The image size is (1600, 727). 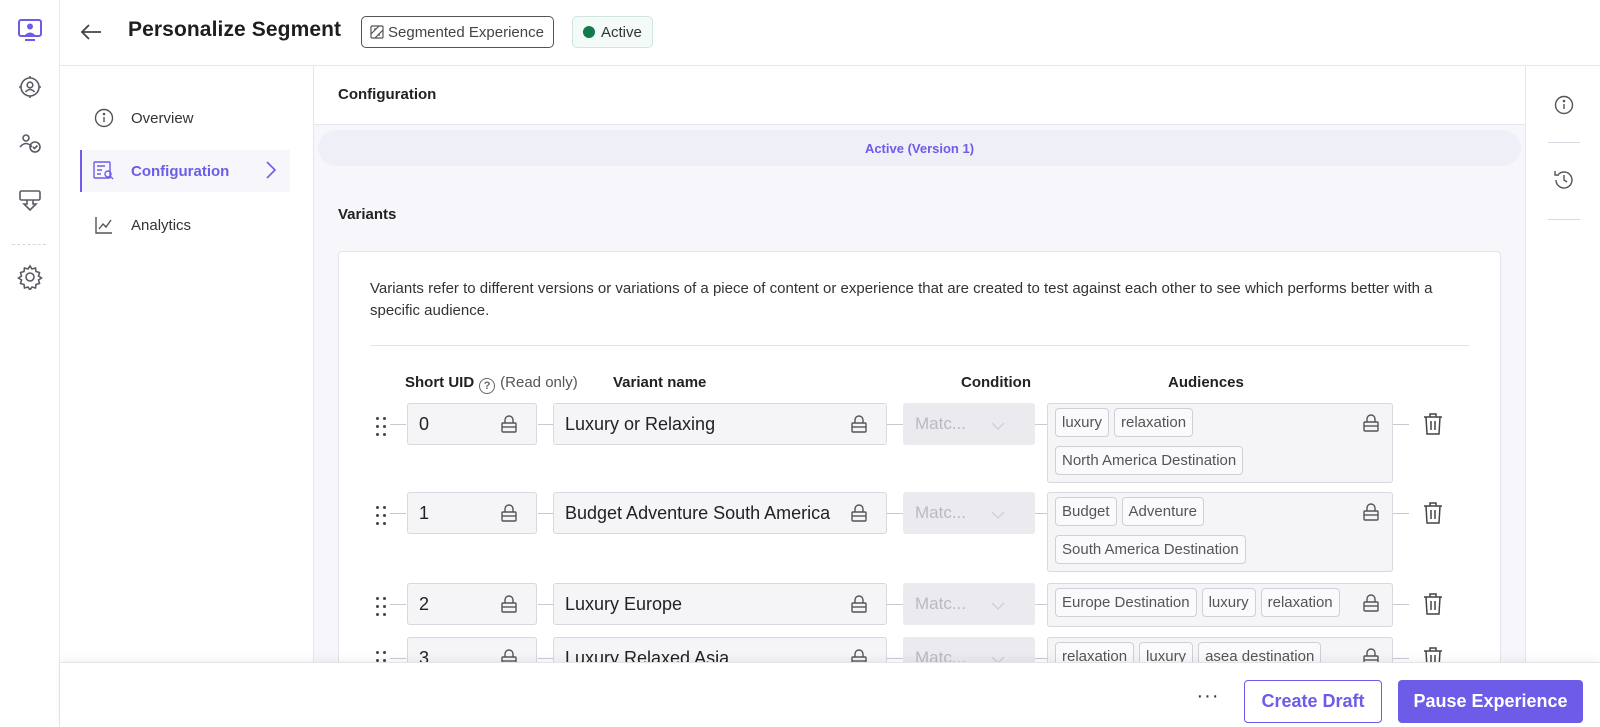 I want to click on nav-item-overview: Overview, so click(x=185, y=118).